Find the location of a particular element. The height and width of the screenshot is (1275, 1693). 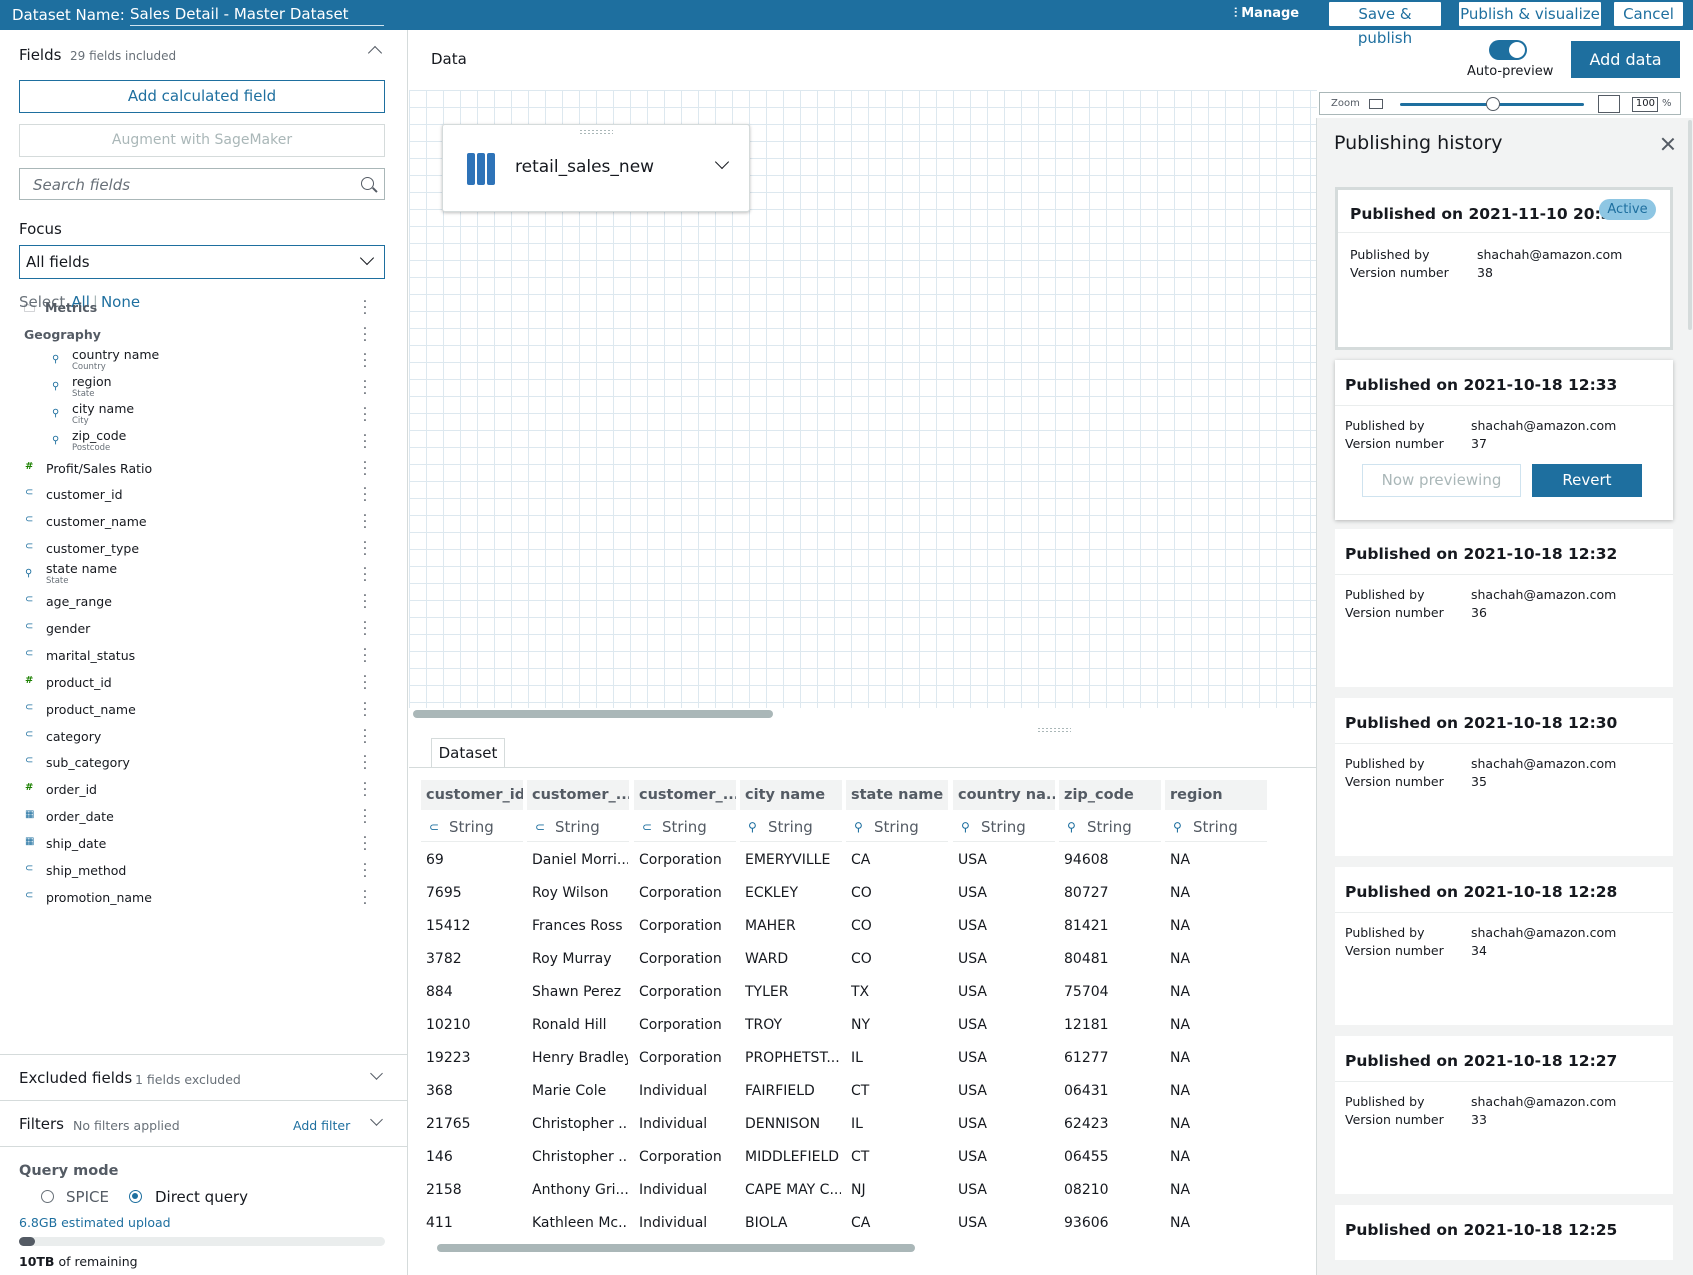

canvas-scrollbar is located at coordinates (593, 714).